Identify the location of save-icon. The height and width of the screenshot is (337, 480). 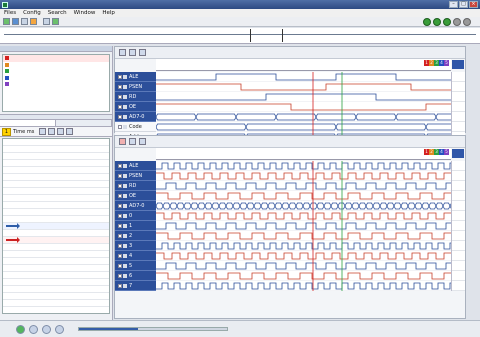
(15, 21).